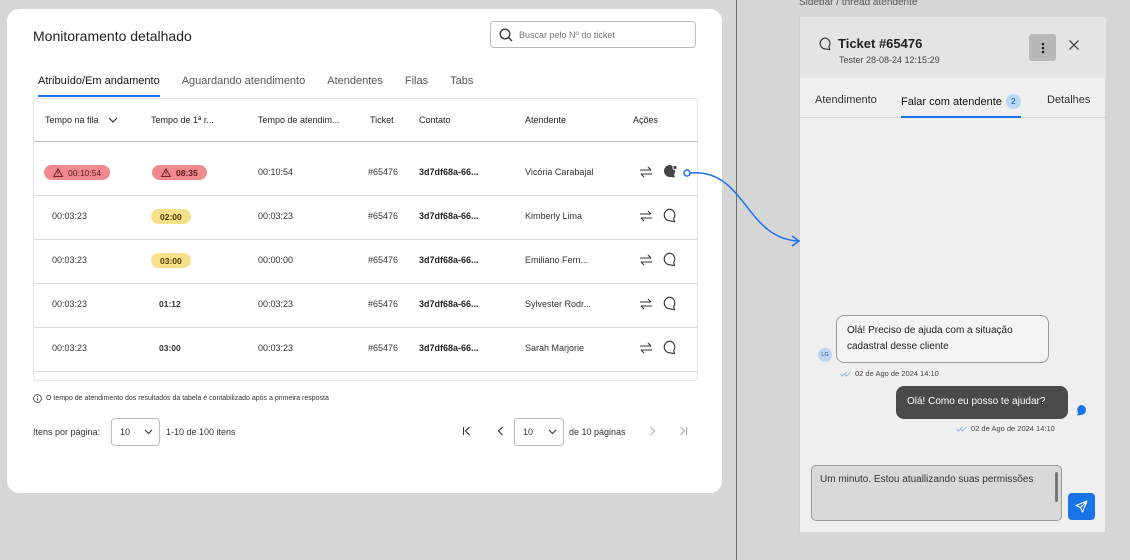 Image resolution: width=1130 pixels, height=560 pixels. Describe the element at coordinates (736, 280) in the screenshot. I see `divider` at that location.